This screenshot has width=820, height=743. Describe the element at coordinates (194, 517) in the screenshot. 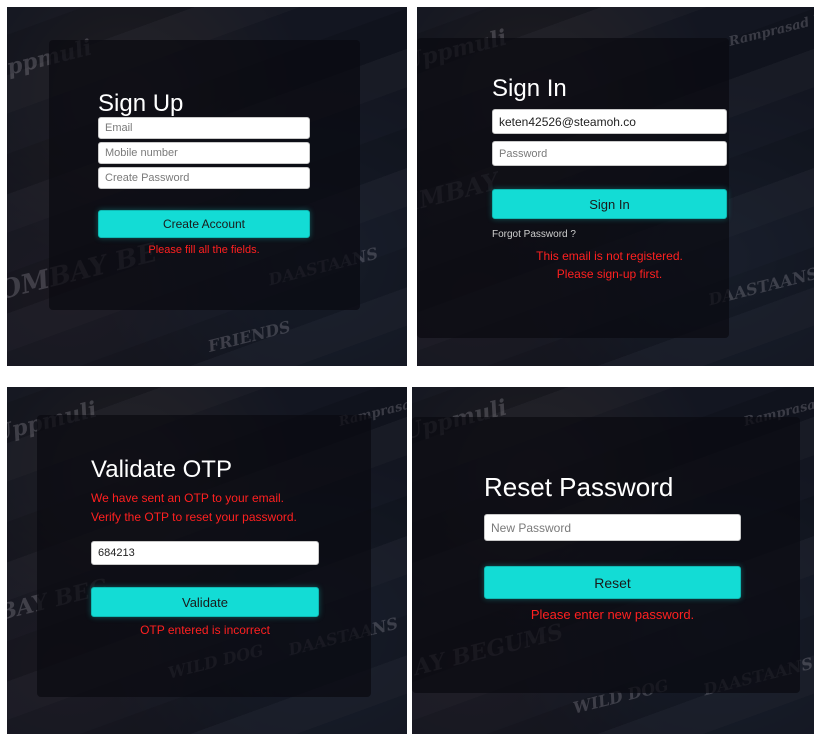

I see `otp-info-line-2: Verify the OTP to reset your password.` at that location.